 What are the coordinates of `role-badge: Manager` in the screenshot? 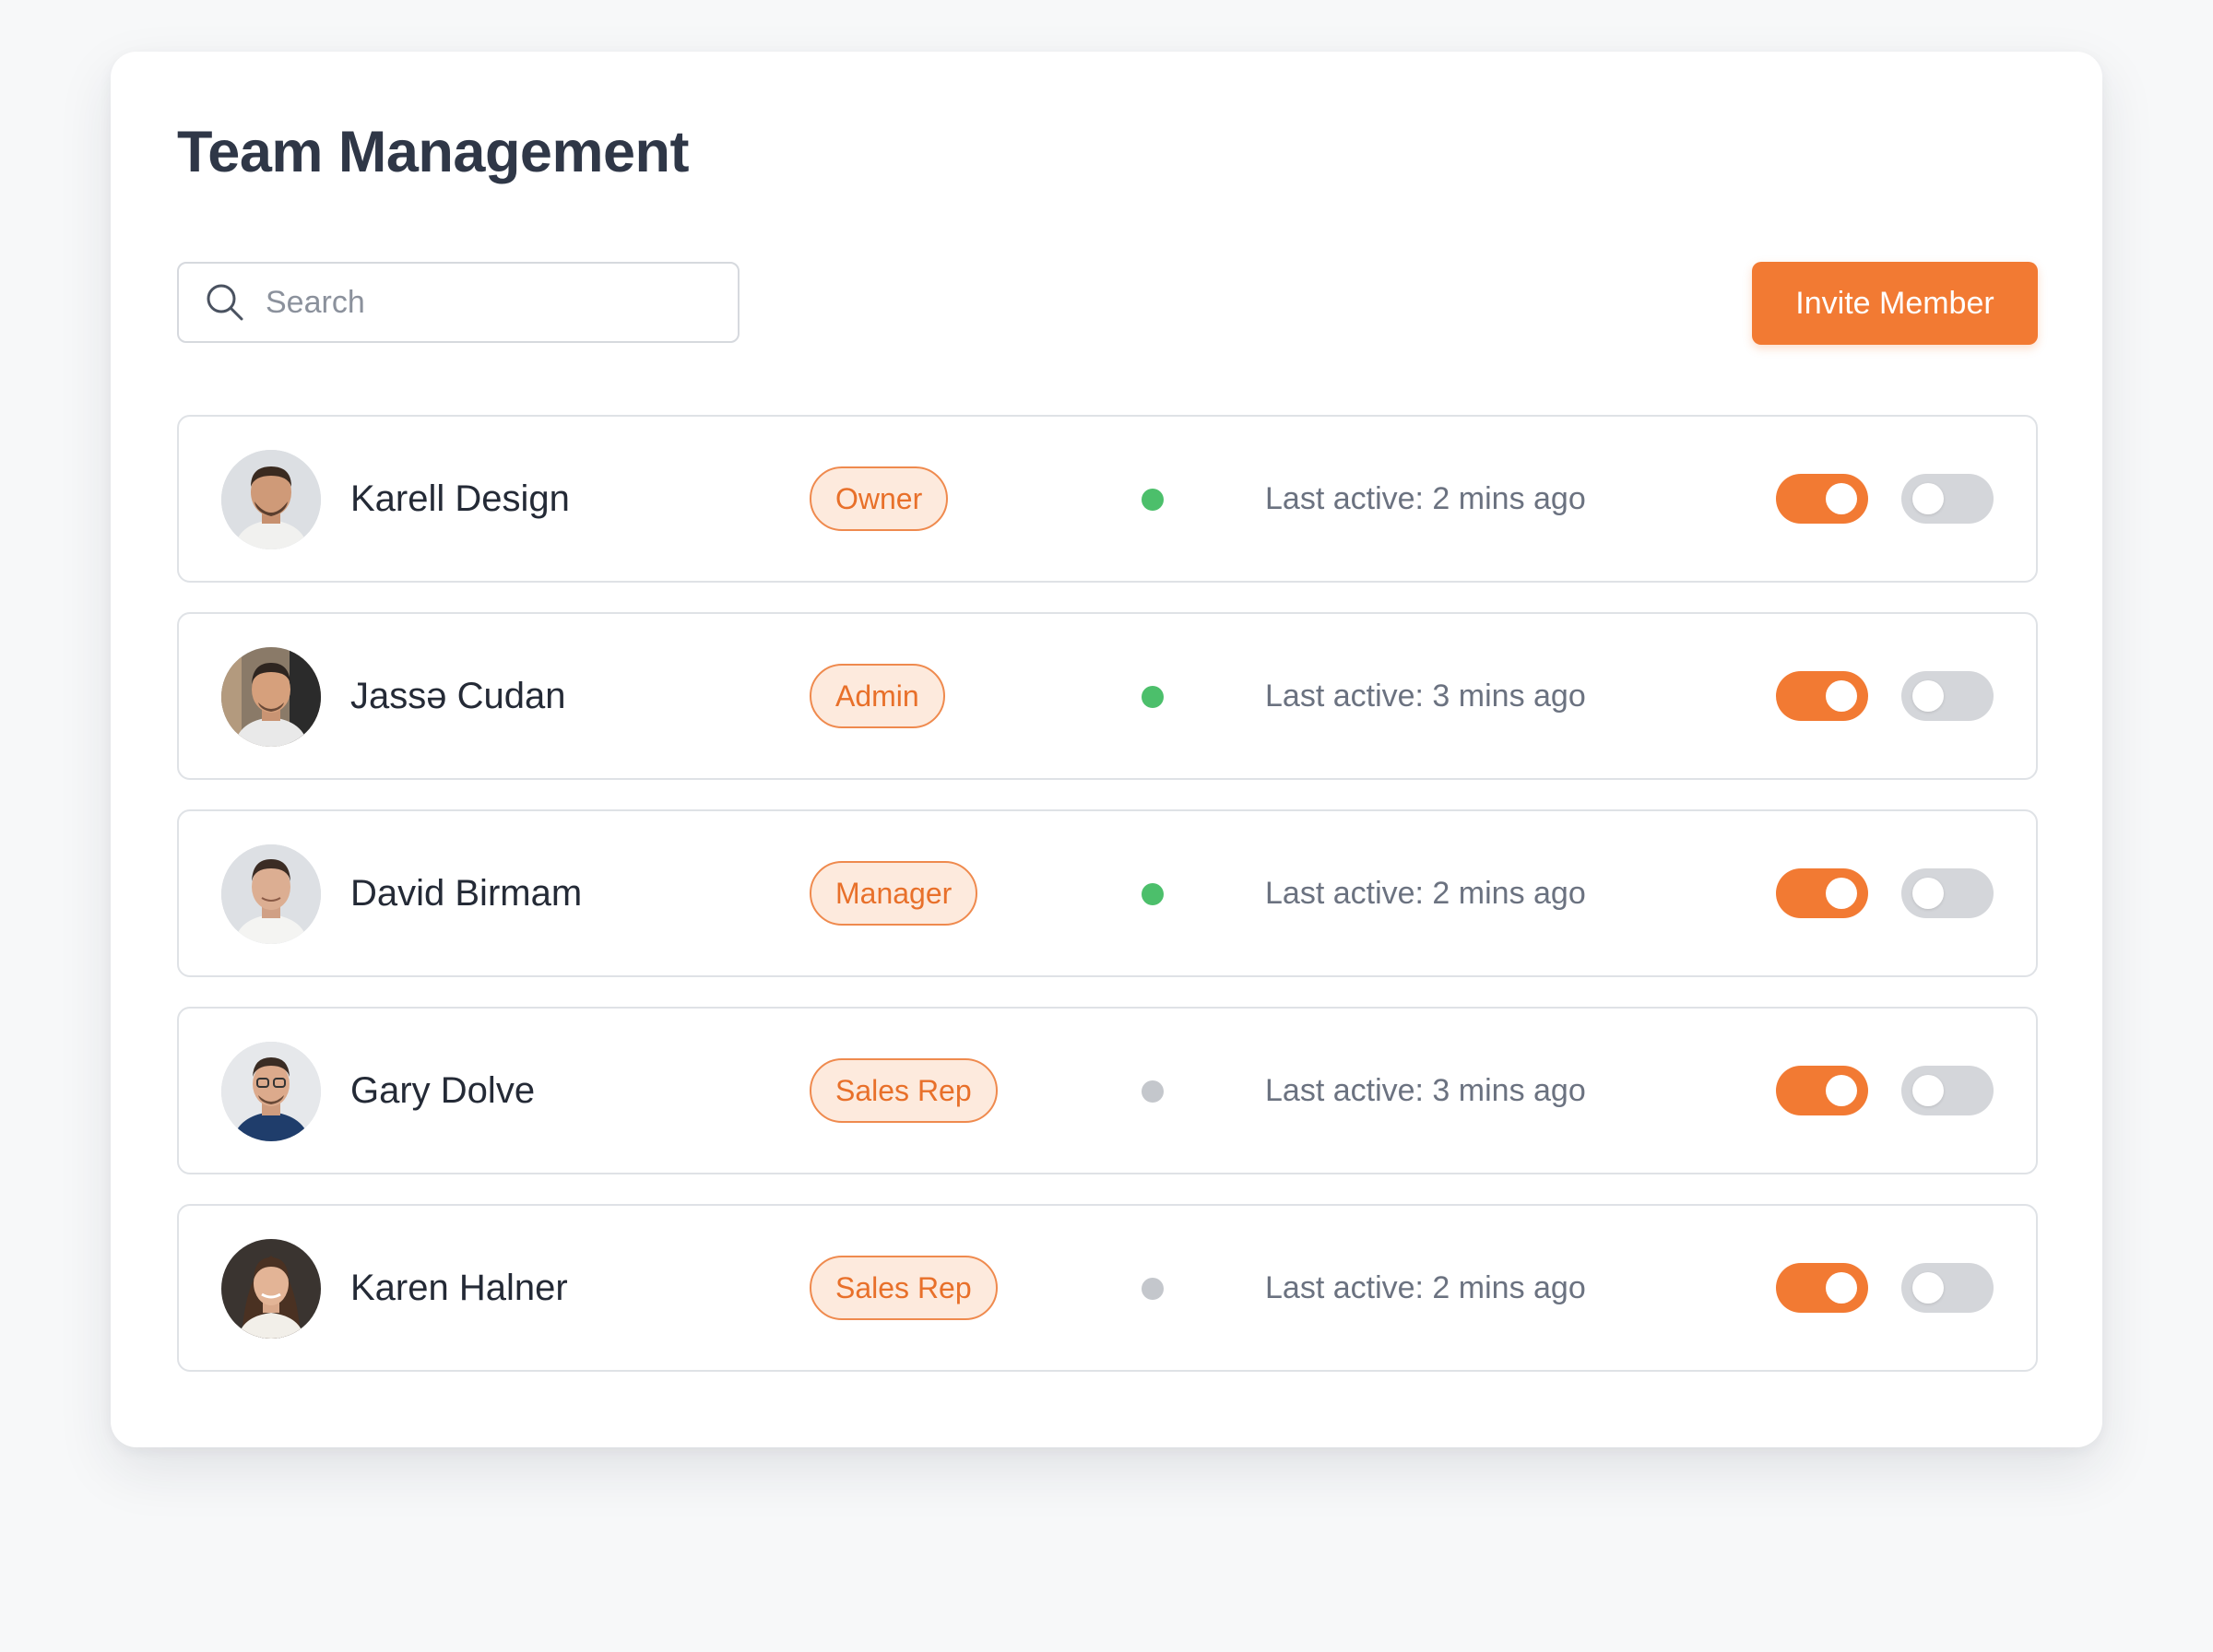 It's located at (894, 893).